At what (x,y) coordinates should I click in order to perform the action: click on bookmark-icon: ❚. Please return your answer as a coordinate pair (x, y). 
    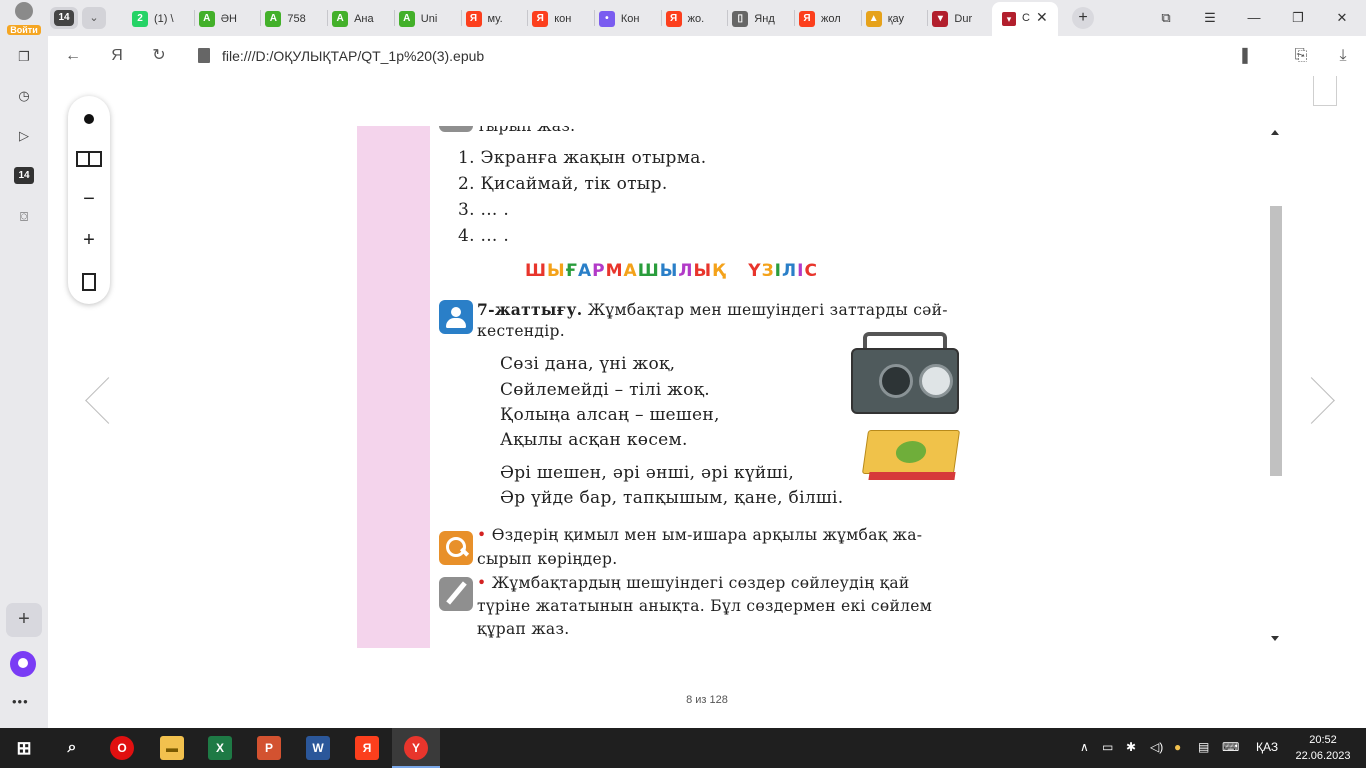
    Looking at the image, I should click on (1245, 56).